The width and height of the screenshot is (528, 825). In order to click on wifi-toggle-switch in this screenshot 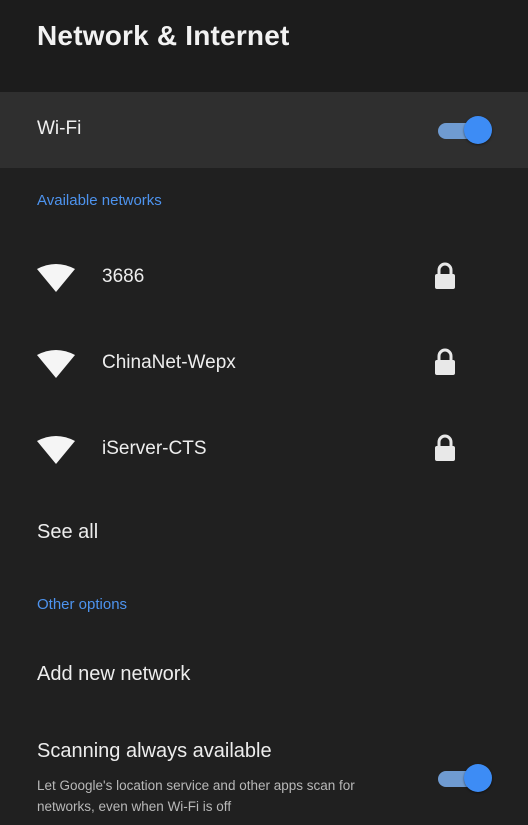, I will do `click(465, 130)`.